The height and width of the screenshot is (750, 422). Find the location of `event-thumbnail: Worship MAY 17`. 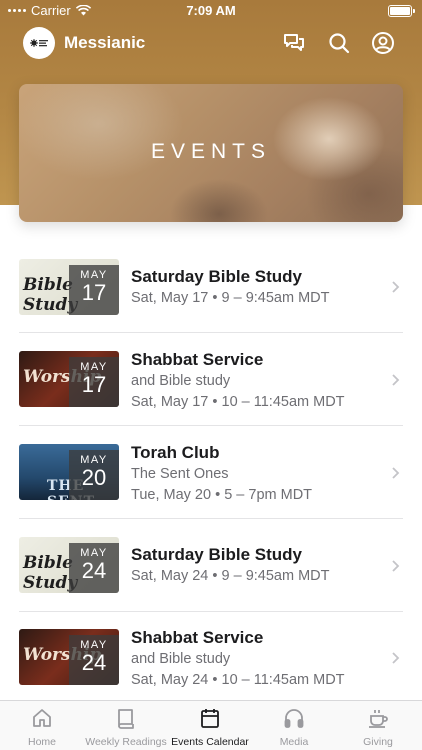

event-thumbnail: Worship MAY 17 is located at coordinates (69, 379).